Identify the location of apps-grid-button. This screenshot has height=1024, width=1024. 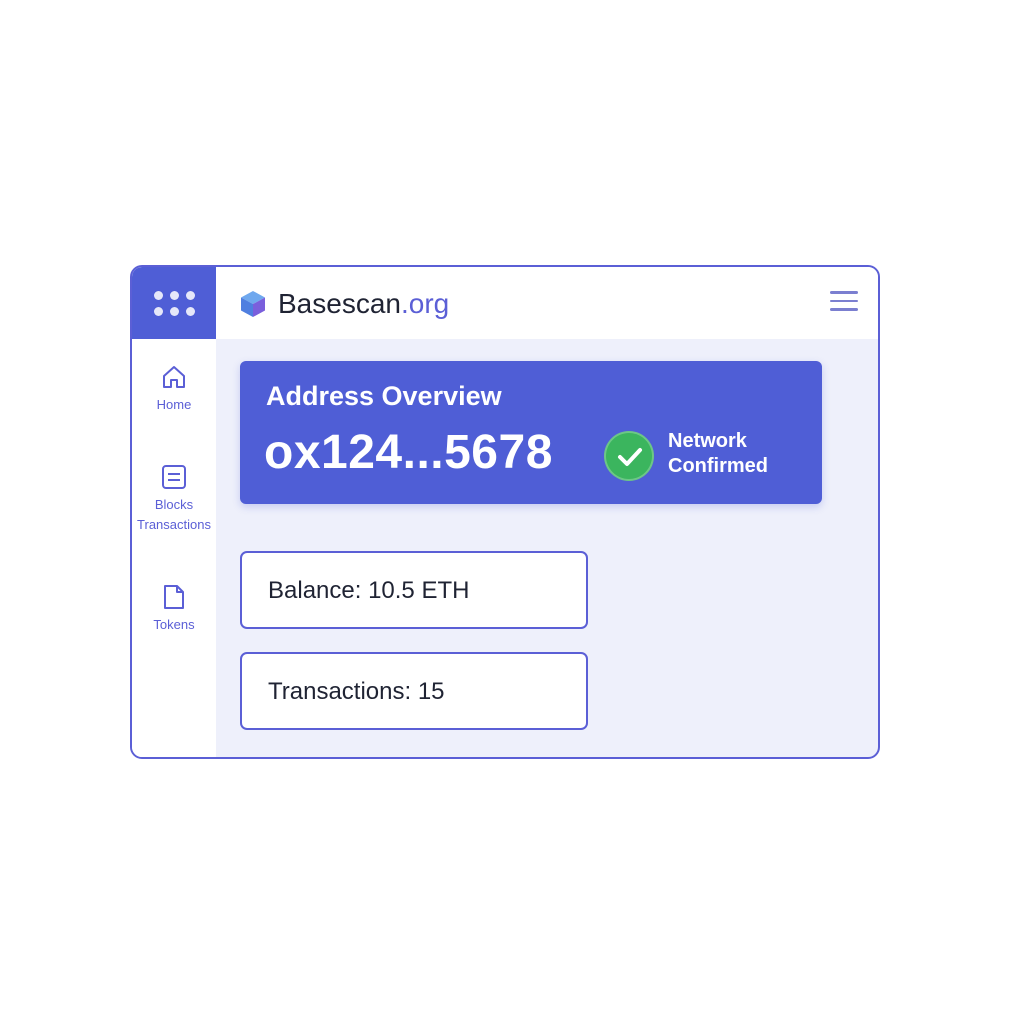
(174, 303).